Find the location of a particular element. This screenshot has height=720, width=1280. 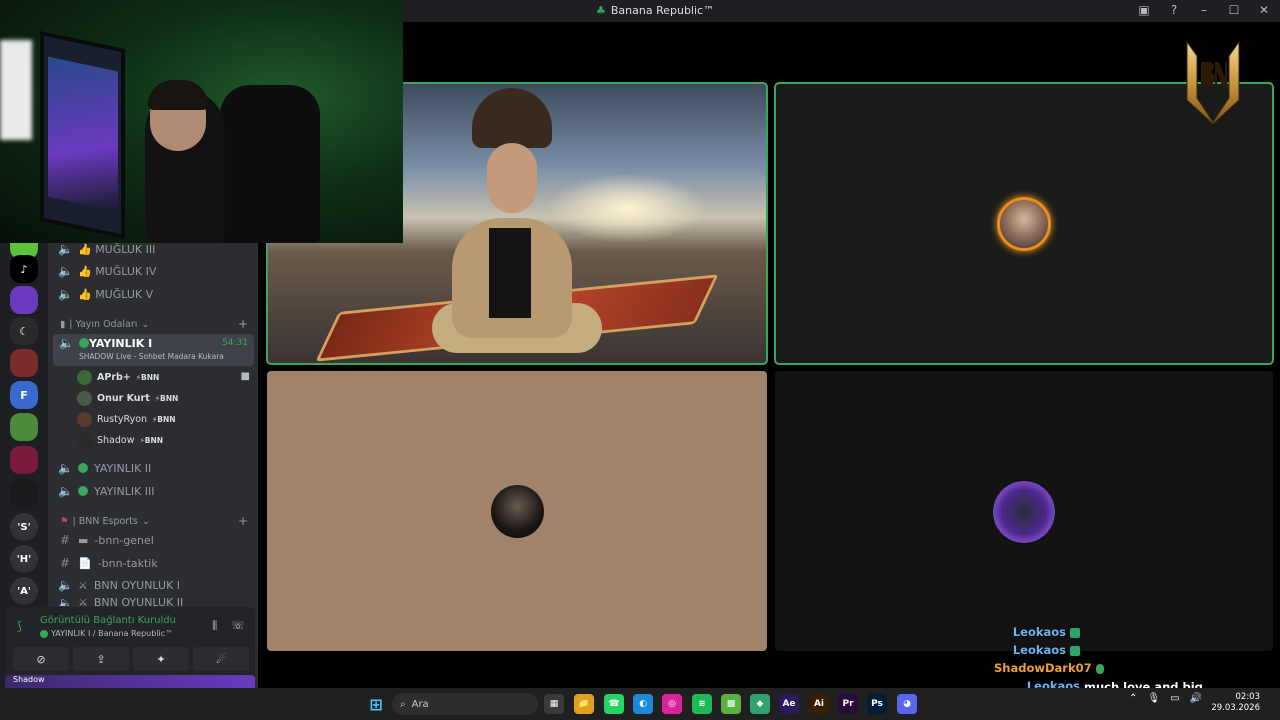

server-icon: 'S' is located at coordinates (24, 527).